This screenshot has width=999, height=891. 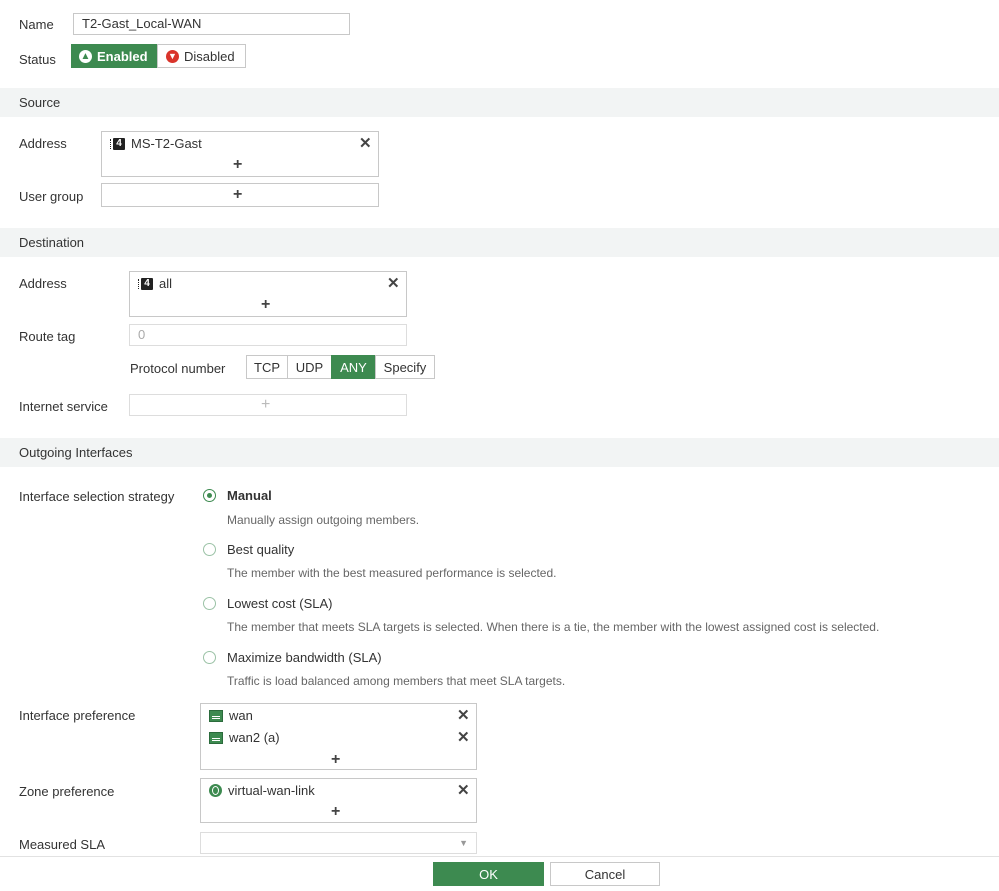 I want to click on source-section-header: Source, so click(x=499, y=102).